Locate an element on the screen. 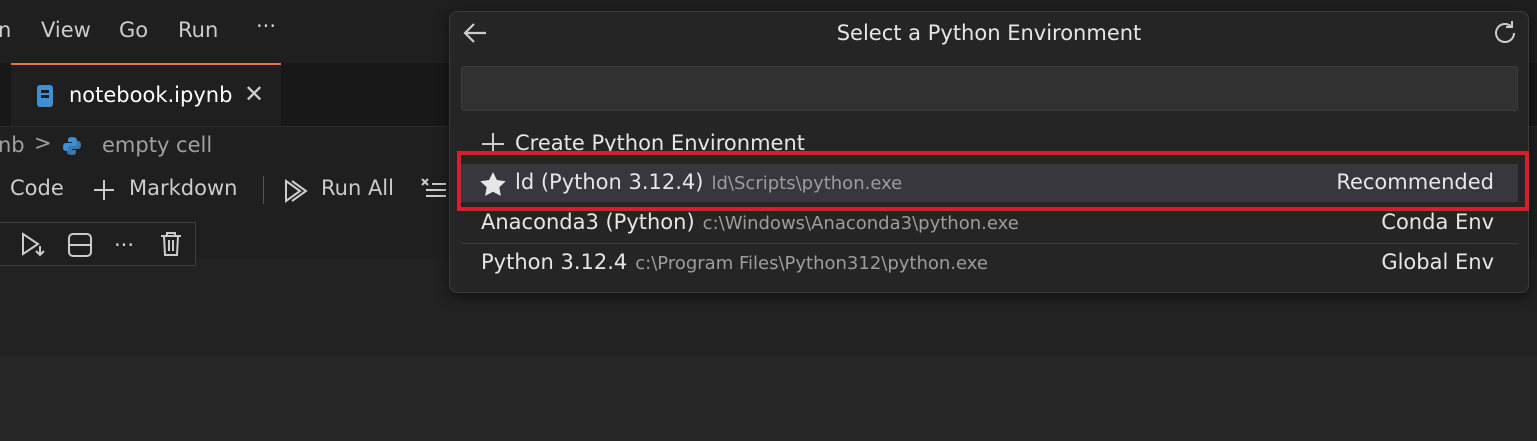 The image size is (1537, 441). tab-label: notebook.ipynb is located at coordinates (151, 95).